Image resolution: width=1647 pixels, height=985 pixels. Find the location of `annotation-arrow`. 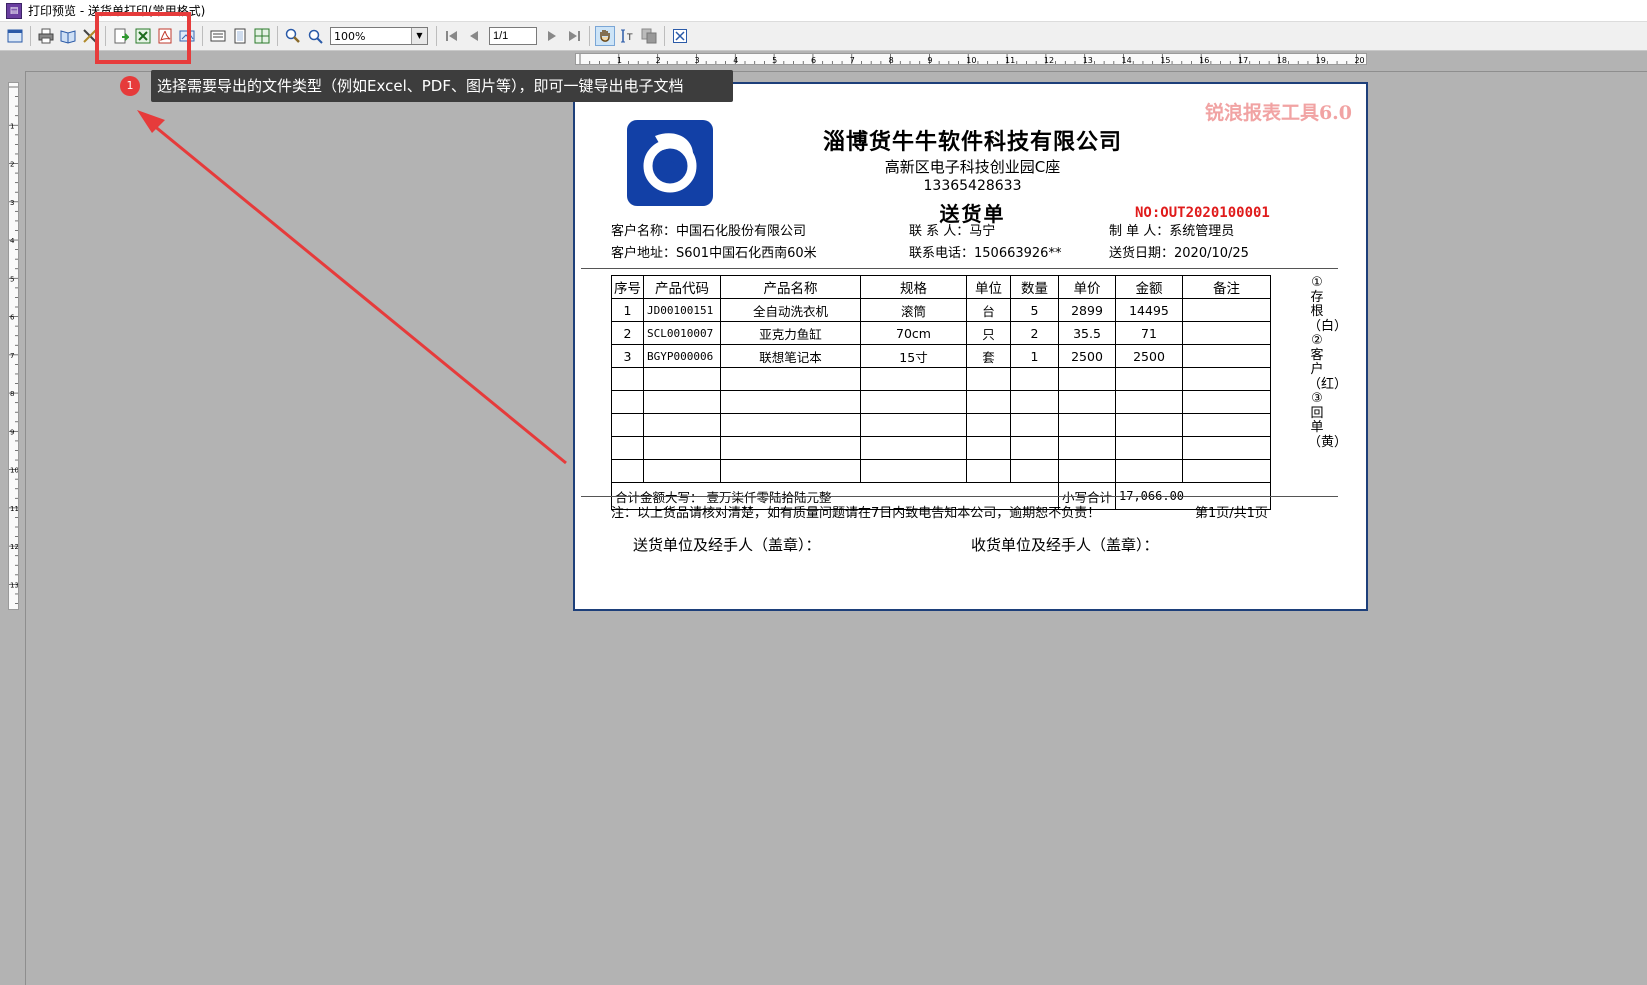

annotation-arrow is located at coordinates (352, 287).